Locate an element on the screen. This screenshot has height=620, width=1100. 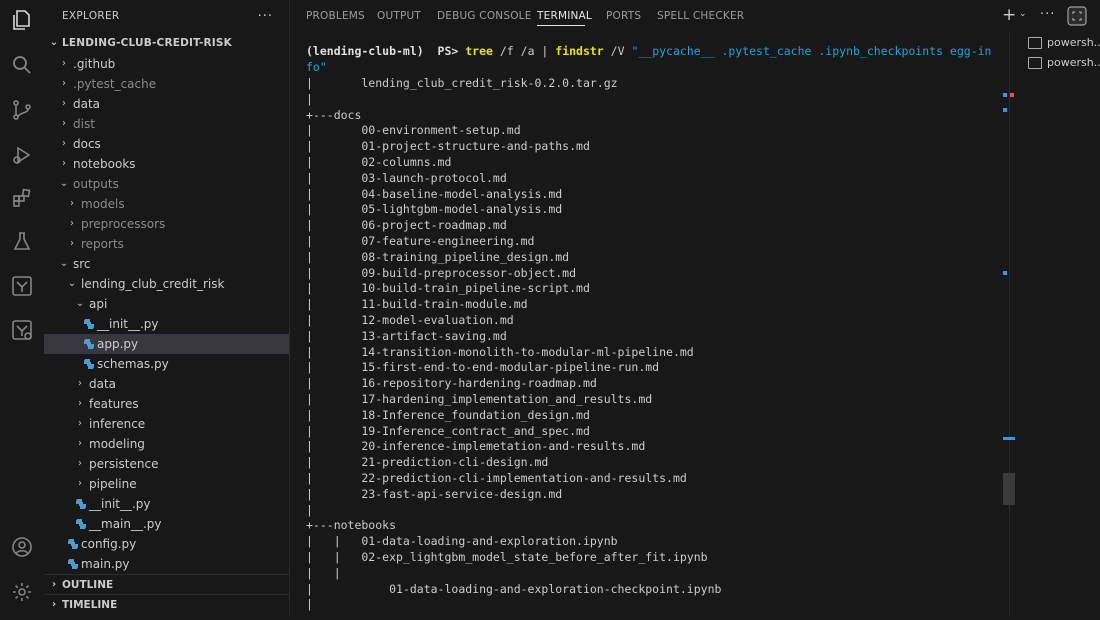
explorer-header: EXPLORER ··· is located at coordinates (166, 16).